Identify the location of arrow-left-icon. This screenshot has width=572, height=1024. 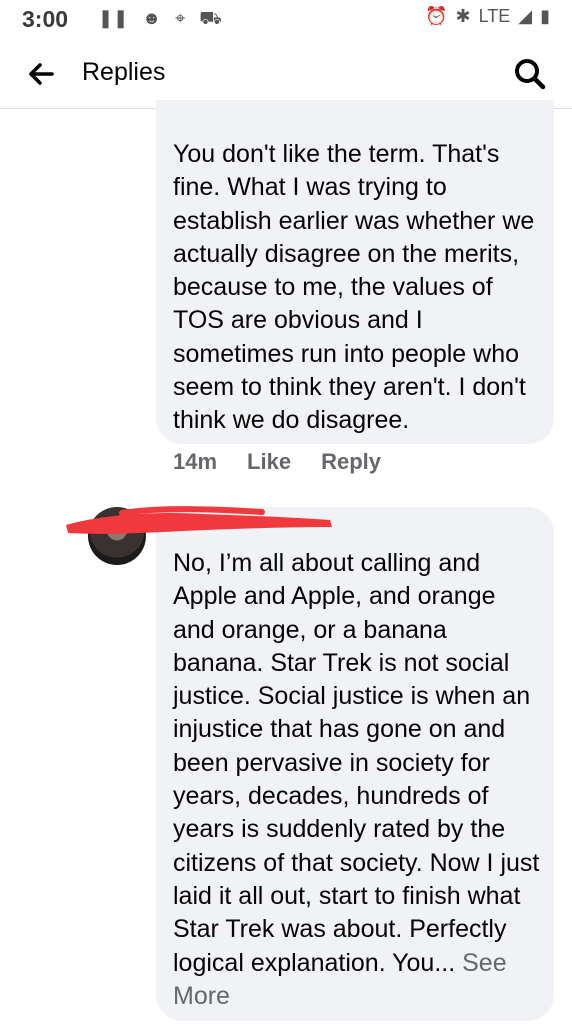
(41, 74).